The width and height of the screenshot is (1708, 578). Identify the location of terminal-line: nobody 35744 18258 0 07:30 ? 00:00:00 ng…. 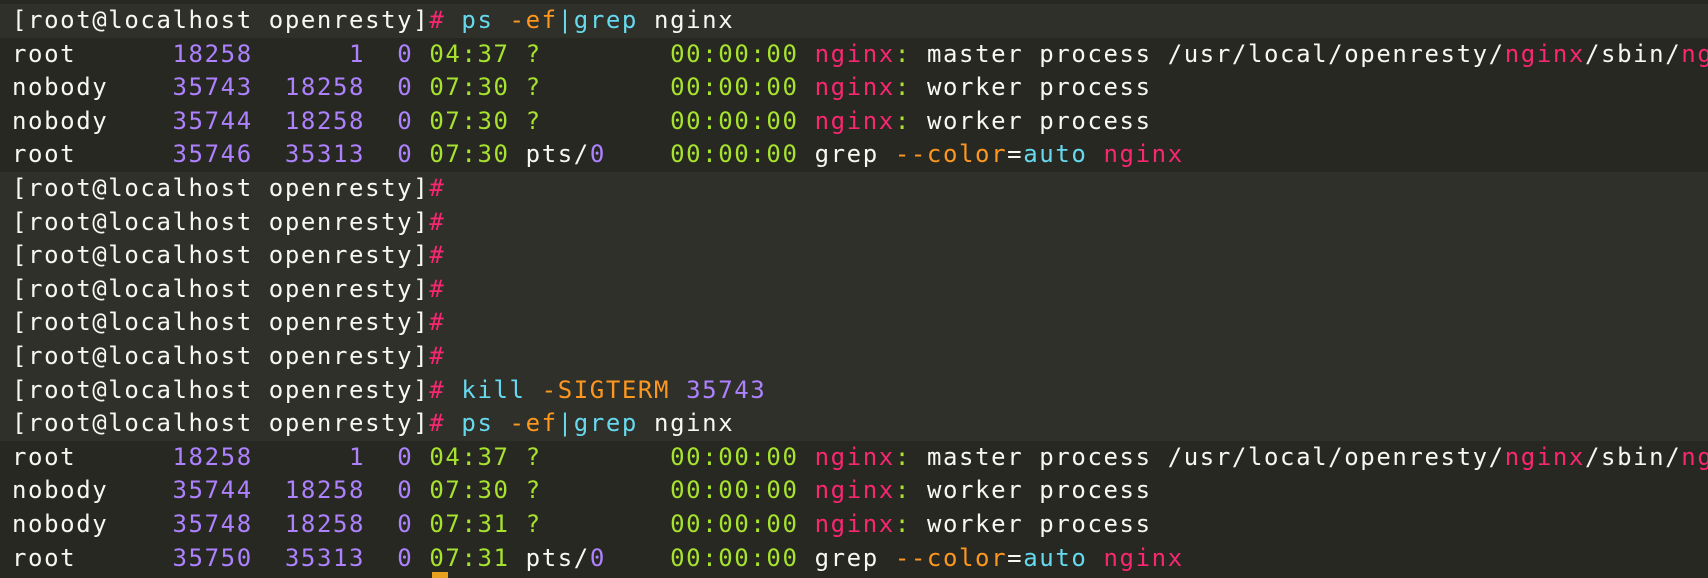
(854, 491).